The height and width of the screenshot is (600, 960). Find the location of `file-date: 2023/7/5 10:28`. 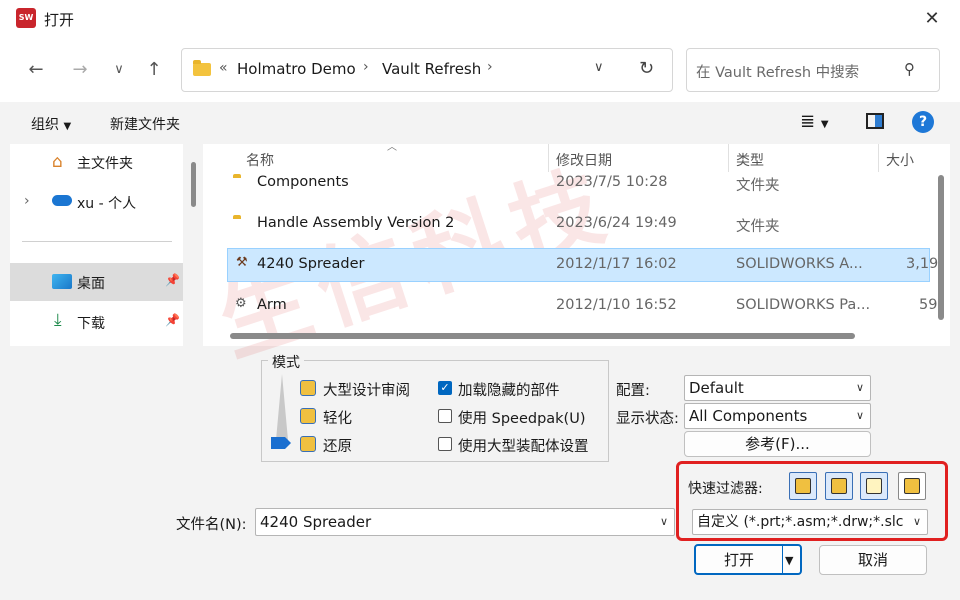

file-date: 2023/7/5 10:28 is located at coordinates (612, 182).